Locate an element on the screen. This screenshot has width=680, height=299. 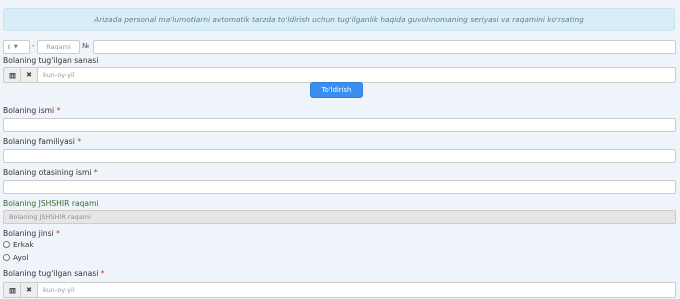
fill-button: To'ldirish is located at coordinates (336, 90).